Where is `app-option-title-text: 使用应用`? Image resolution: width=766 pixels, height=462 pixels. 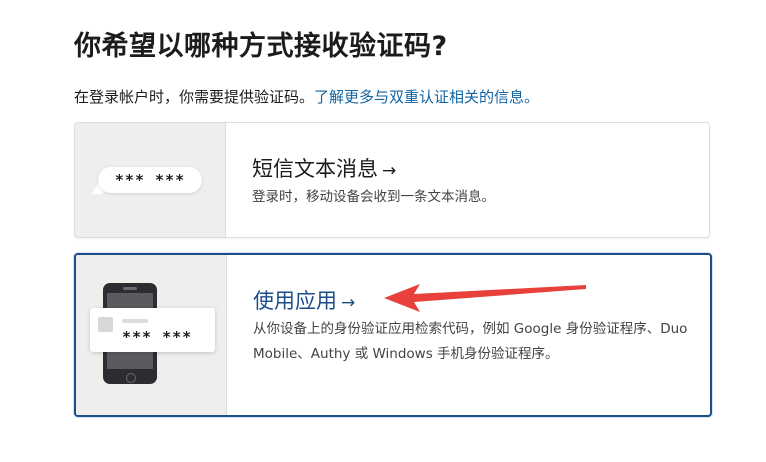 app-option-title-text: 使用应用 is located at coordinates (295, 301).